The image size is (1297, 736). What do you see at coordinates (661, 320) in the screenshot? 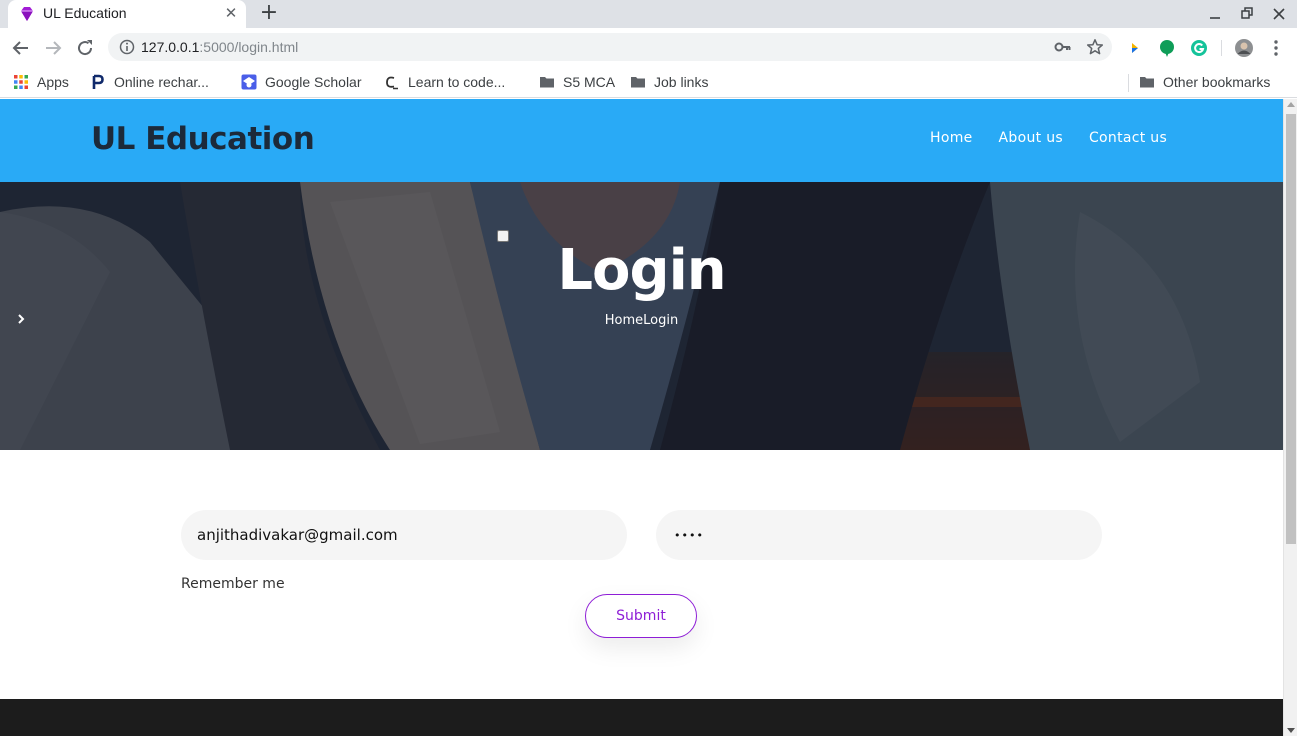
I see `breadcrumb-current: Login` at bounding box center [661, 320].